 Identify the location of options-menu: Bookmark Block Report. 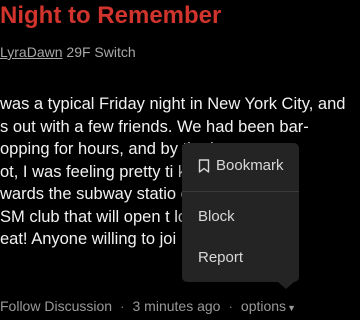
(240, 216).